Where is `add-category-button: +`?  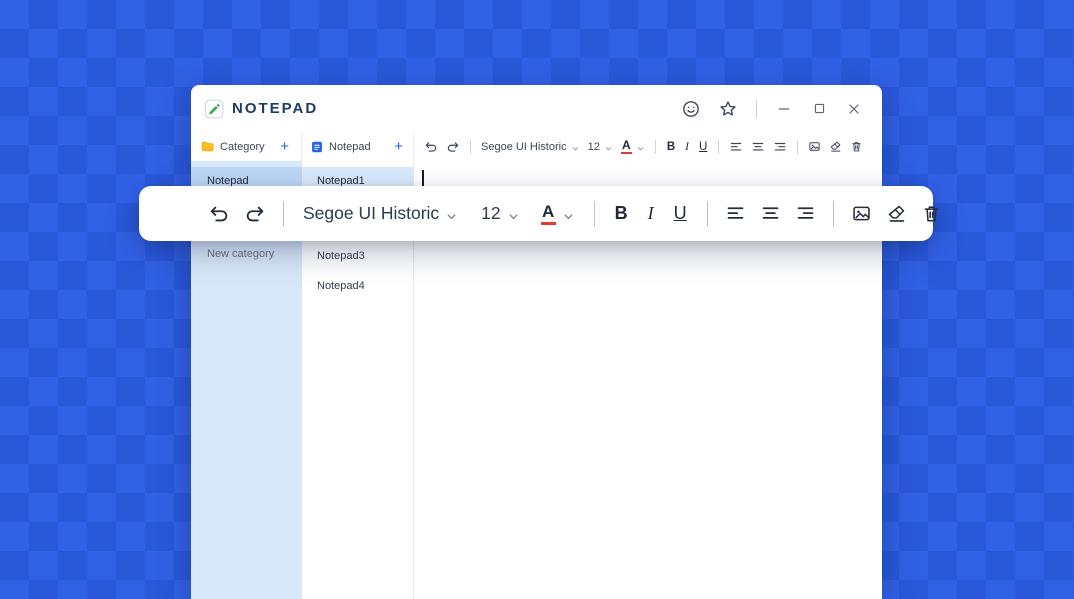 add-category-button: + is located at coordinates (284, 146).